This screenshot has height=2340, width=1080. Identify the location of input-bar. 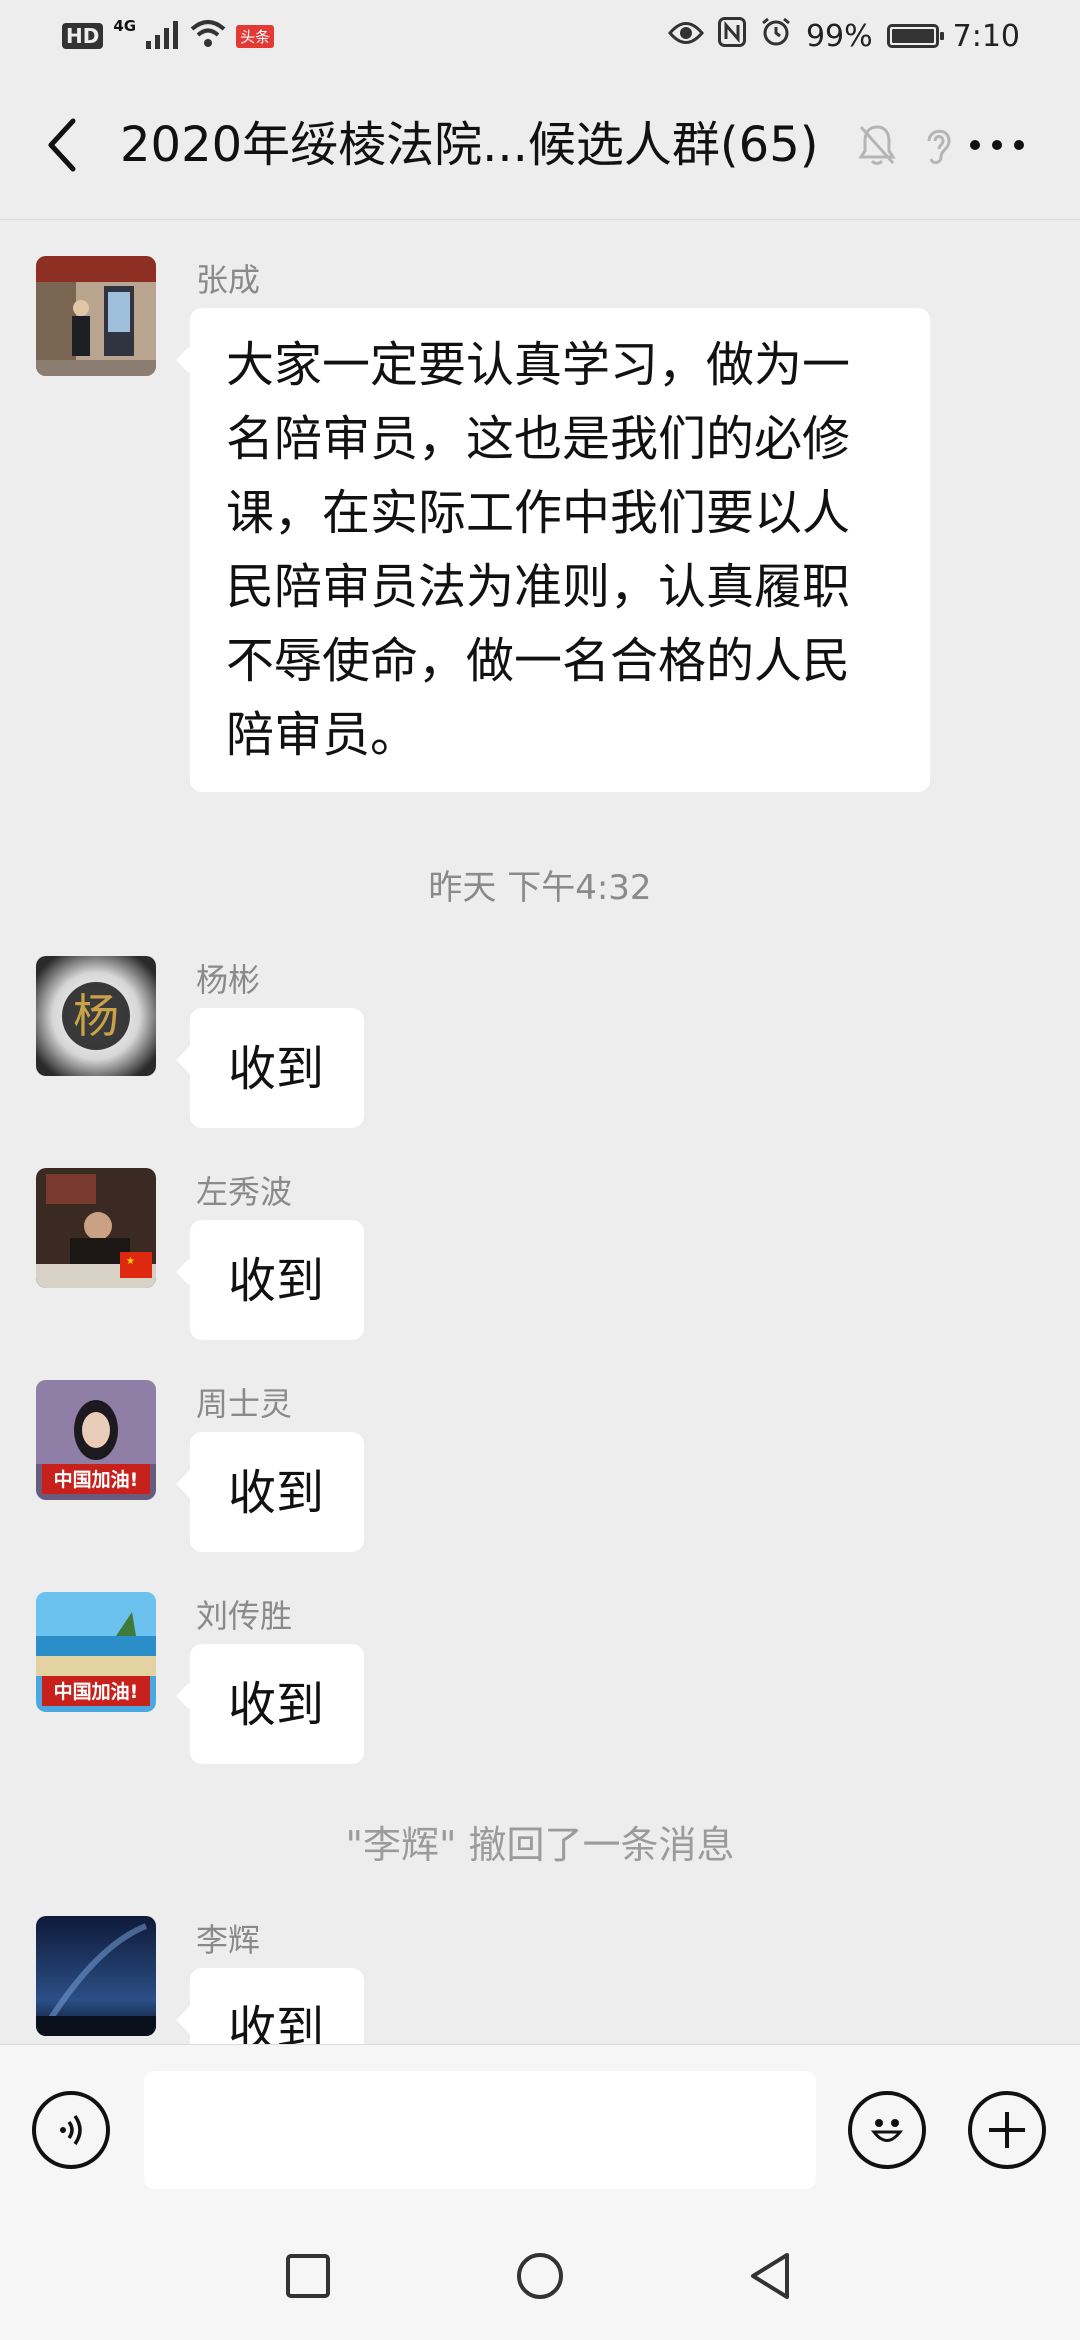
(540, 2129).